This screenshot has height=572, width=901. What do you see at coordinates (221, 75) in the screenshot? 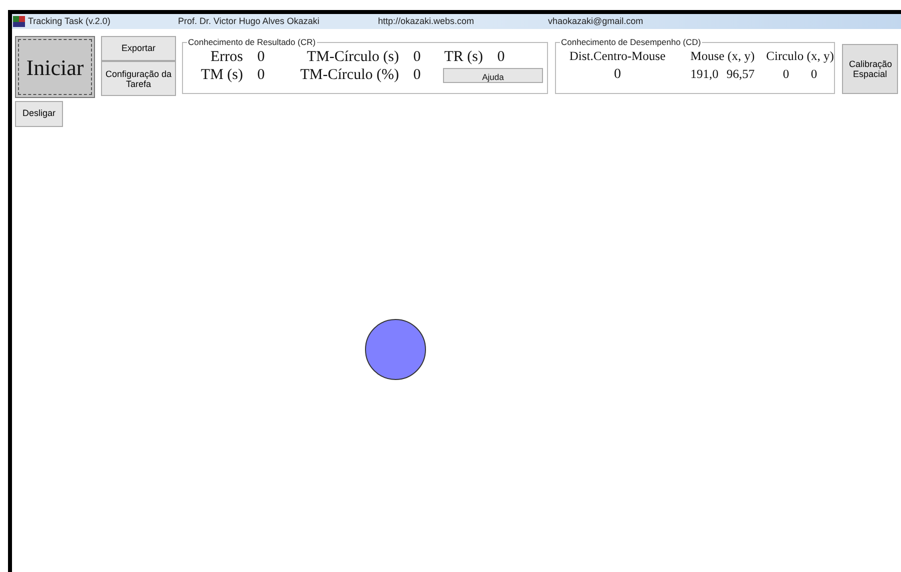
I see `result-label: TM (s)` at bounding box center [221, 75].